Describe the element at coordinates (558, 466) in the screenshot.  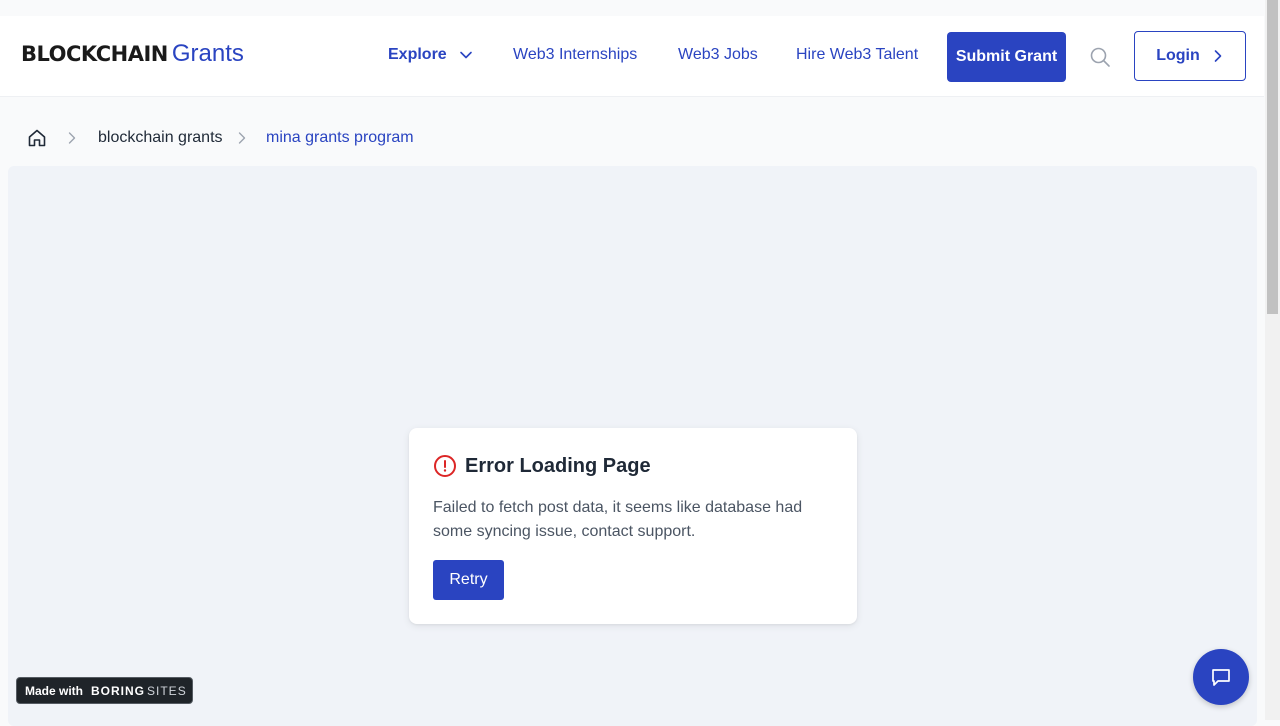
I see `error-title: Error Loading Page` at that location.